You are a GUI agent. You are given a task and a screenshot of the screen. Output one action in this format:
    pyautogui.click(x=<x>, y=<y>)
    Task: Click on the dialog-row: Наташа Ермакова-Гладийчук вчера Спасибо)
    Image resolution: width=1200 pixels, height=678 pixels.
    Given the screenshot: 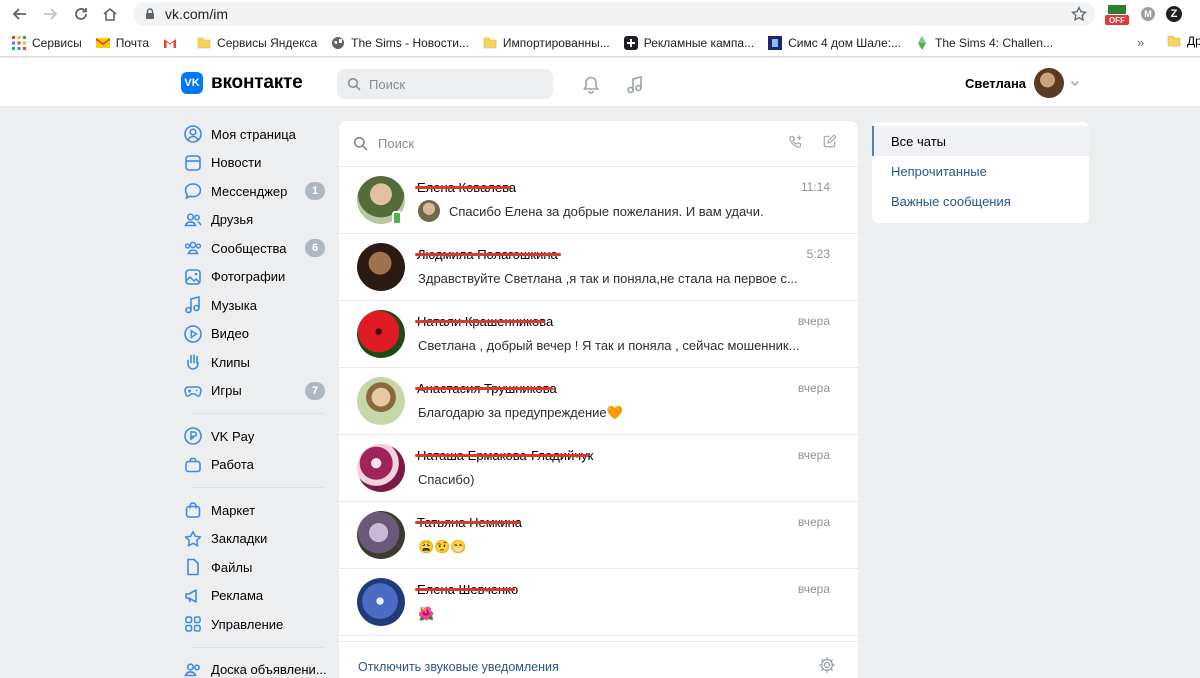 What is the action you would take?
    pyautogui.click(x=598, y=468)
    